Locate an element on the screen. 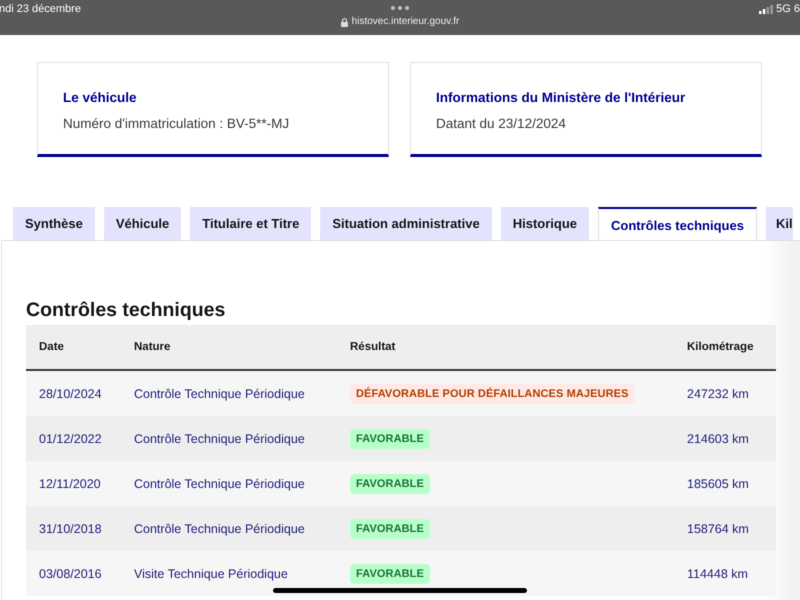  result-badge: DÉFAVORABLE POUR DÉFAILLANCES MAJEURES is located at coordinates (492, 394).